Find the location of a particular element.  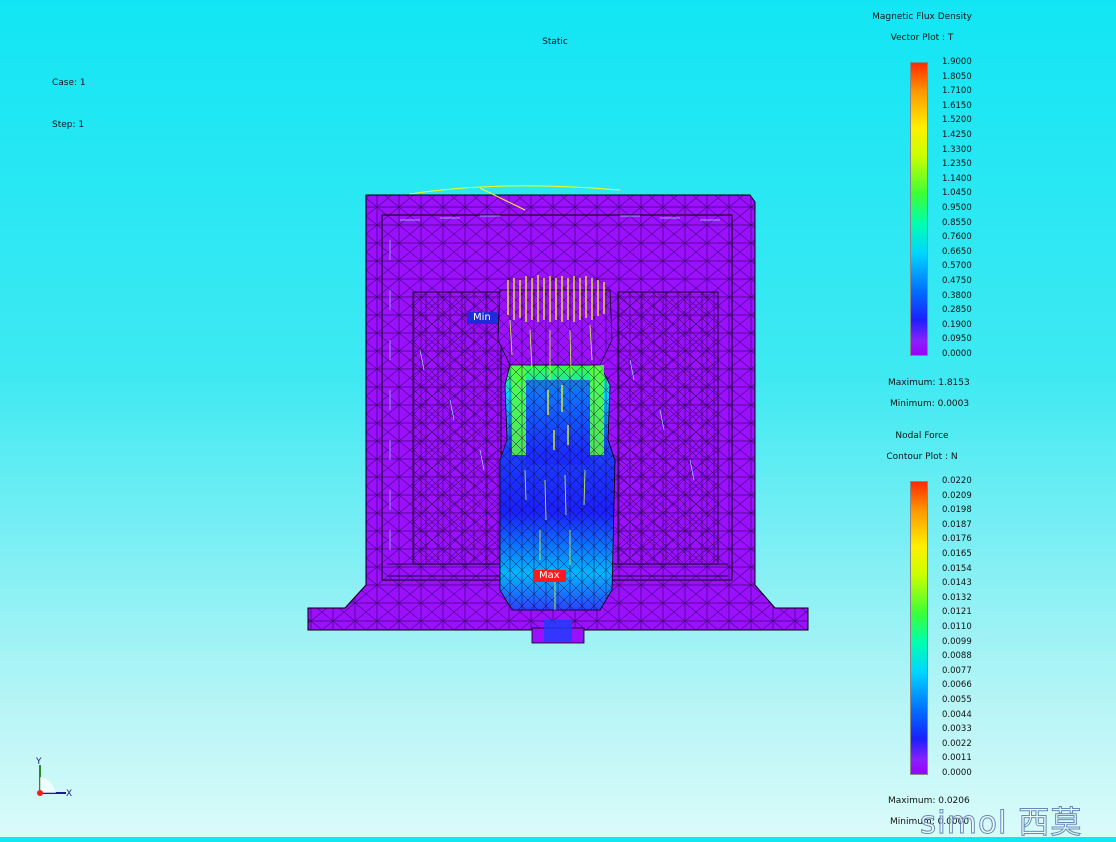

force-tick-20: 0.0000 is located at coordinates (957, 772).